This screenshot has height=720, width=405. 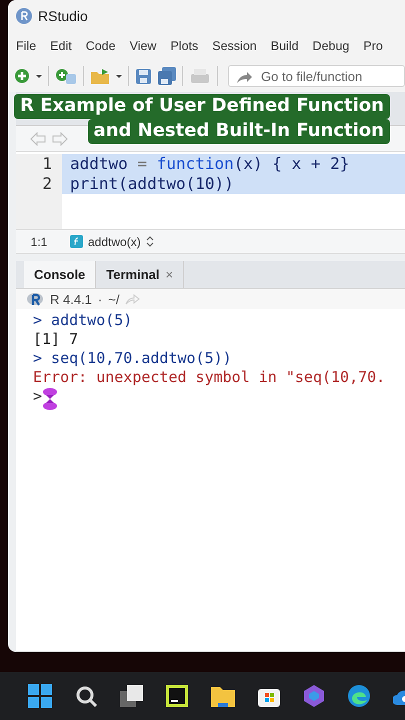 What do you see at coordinates (50, 399) in the screenshot?
I see `busy-cursor-icon` at bounding box center [50, 399].